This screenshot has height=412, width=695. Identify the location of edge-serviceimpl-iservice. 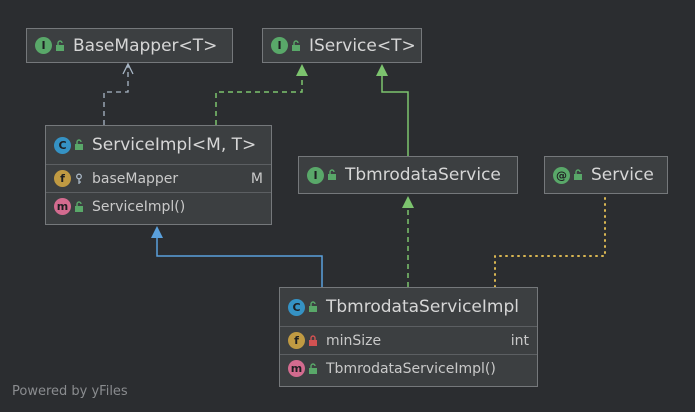
(261, 94).